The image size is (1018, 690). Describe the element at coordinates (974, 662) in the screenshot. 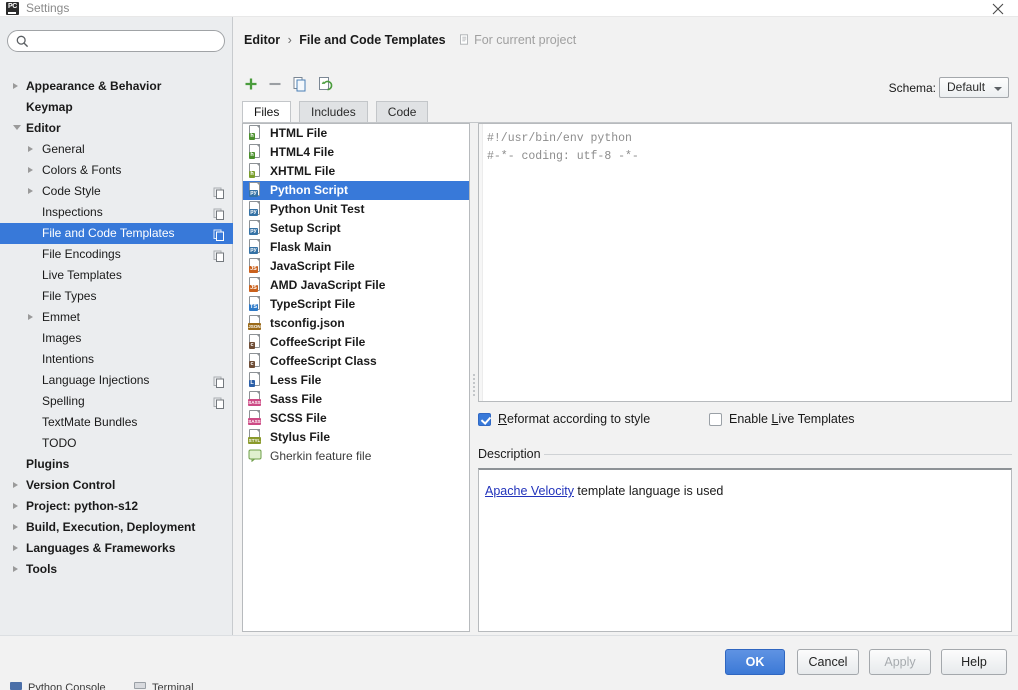

I see `help-button: Help` at that location.